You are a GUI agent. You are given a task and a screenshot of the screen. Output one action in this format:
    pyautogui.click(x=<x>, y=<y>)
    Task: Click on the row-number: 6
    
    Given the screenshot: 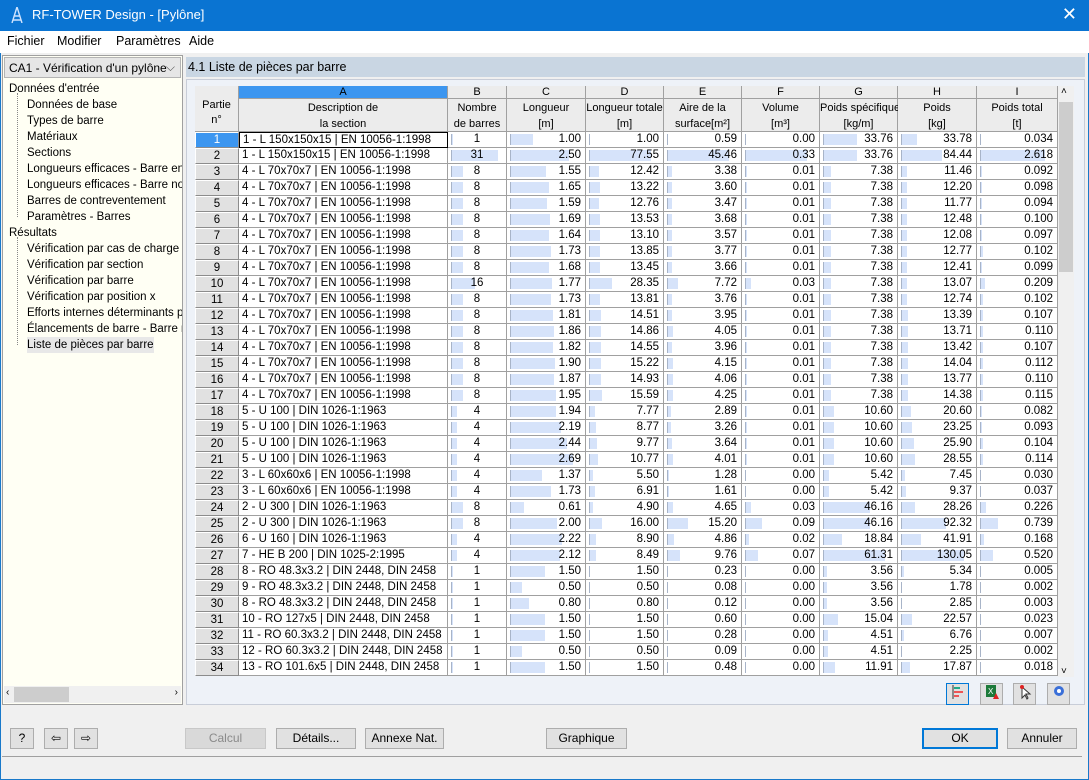 What is the action you would take?
    pyautogui.click(x=217, y=220)
    